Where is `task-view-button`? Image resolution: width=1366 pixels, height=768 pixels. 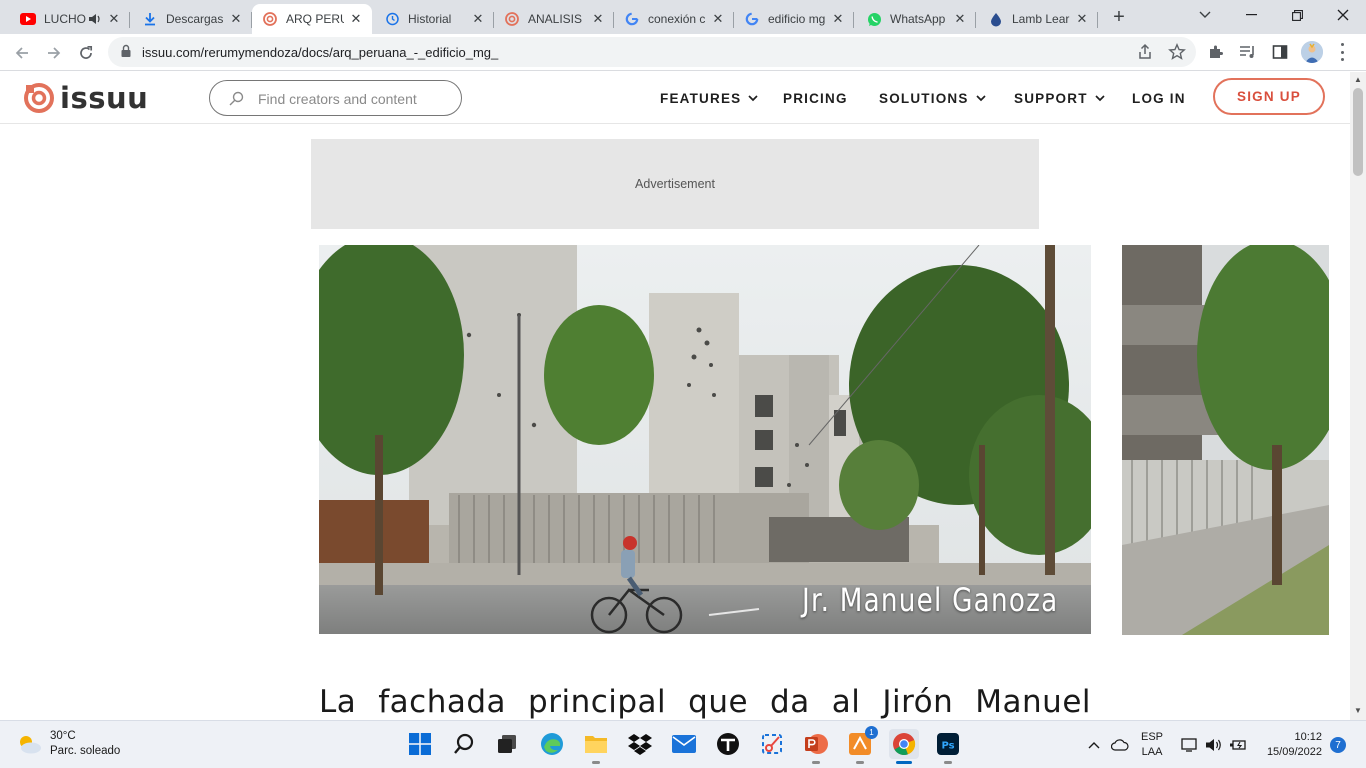
task-view-button is located at coordinates (507, 744).